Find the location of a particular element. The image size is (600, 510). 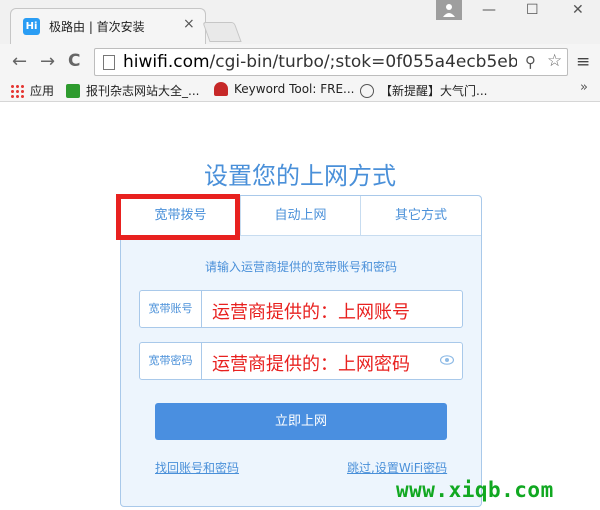

profile-button is located at coordinates (449, 10).